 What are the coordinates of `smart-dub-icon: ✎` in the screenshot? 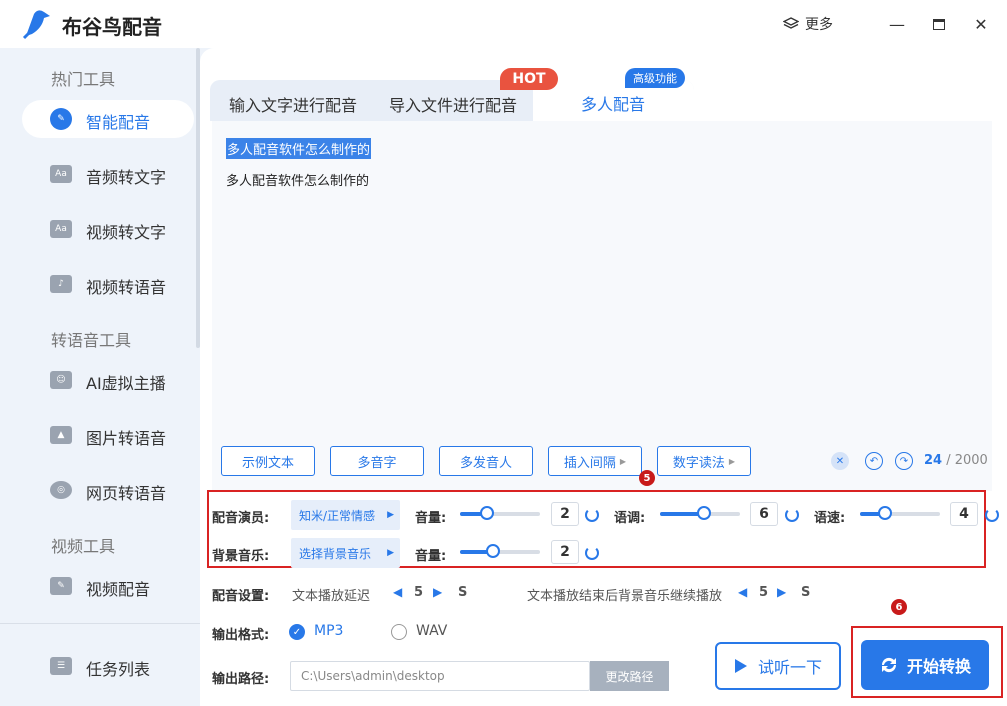 It's located at (61, 119).